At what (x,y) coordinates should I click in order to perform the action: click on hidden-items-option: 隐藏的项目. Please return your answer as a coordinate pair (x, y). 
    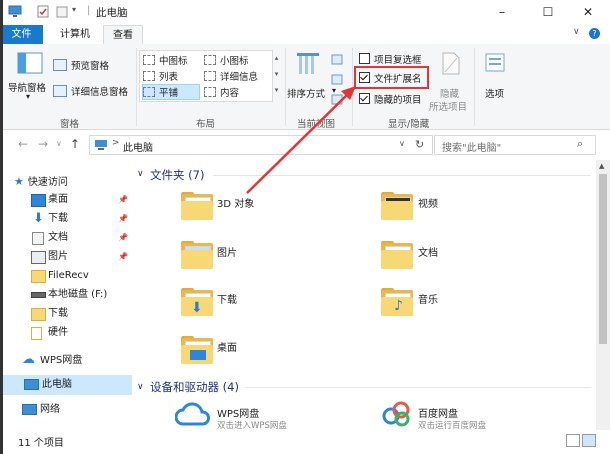
    Looking at the image, I should click on (390, 99).